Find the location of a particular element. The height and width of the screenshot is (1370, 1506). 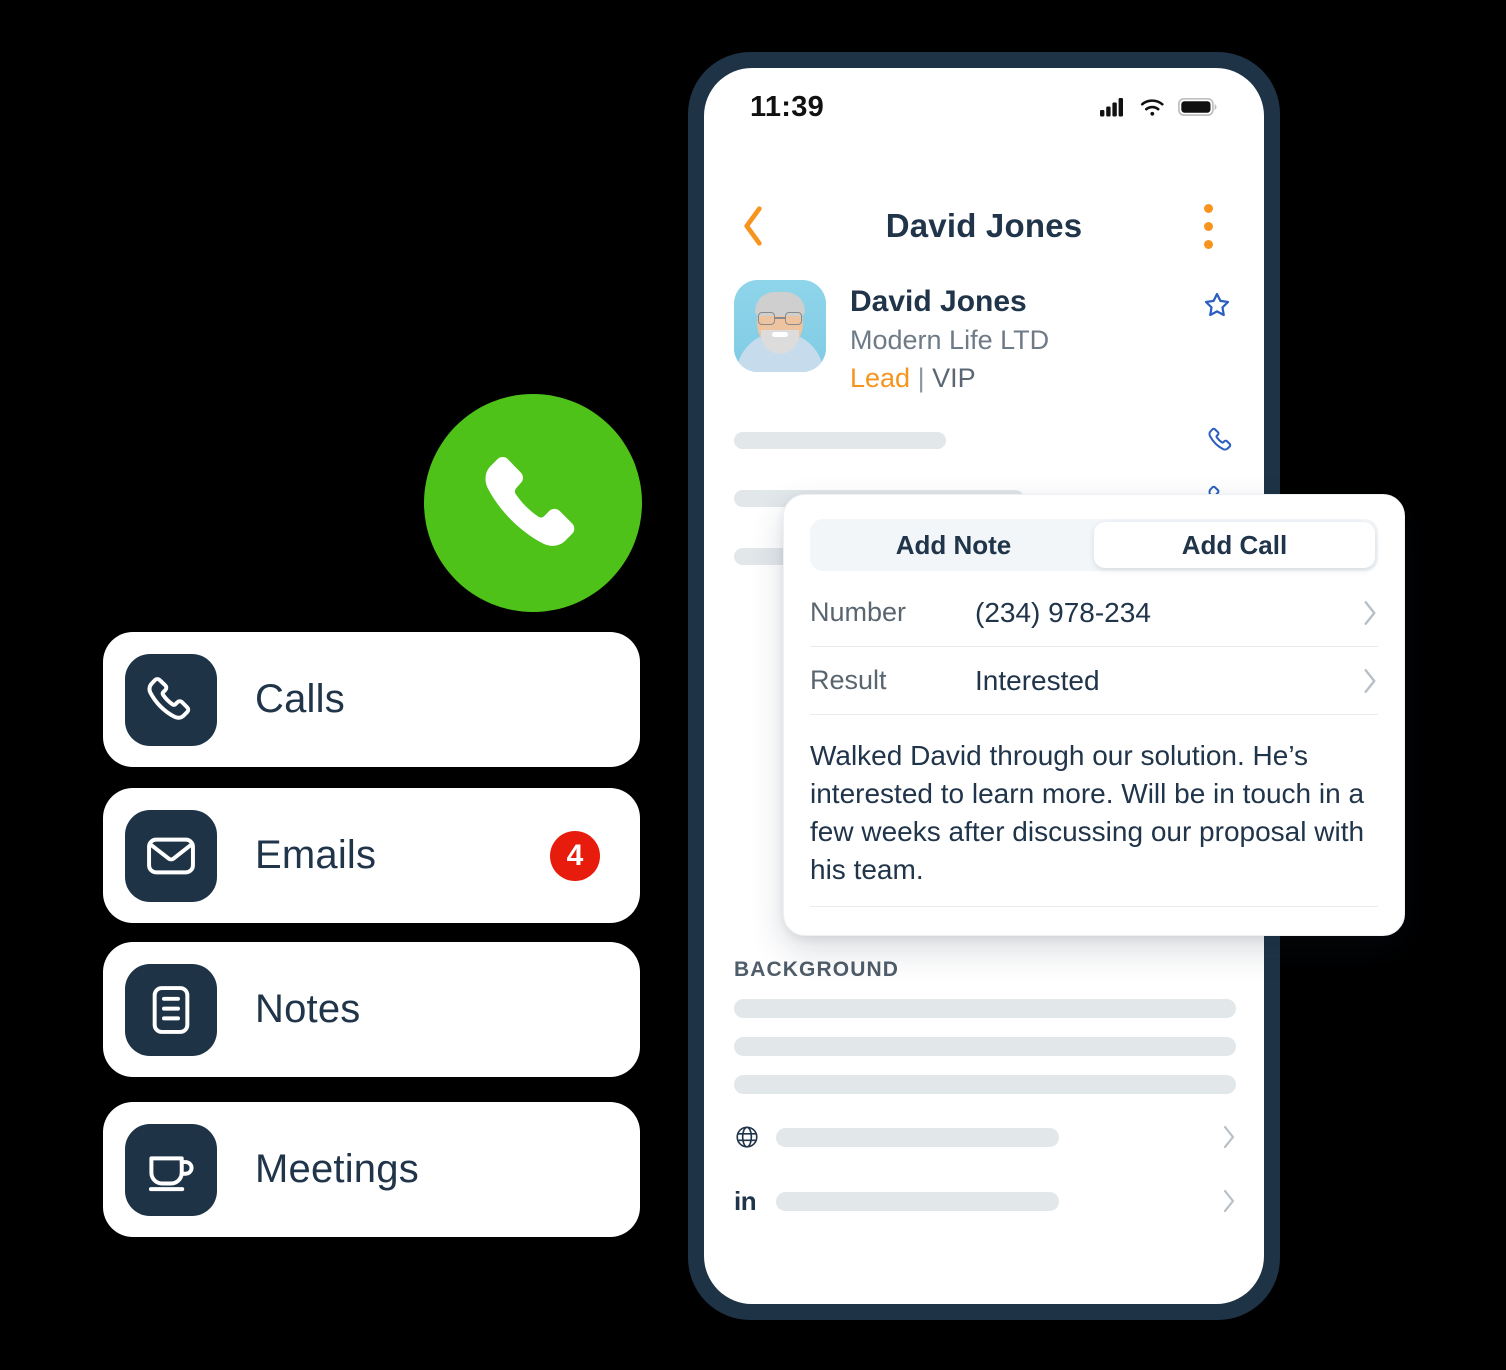

menu-item-notes: Notes is located at coordinates (371, 1009).